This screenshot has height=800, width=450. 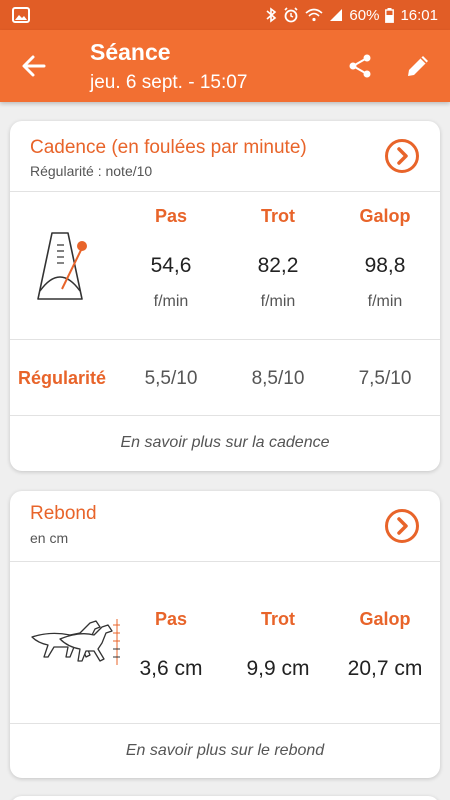 I want to click on session-datetime: jeu. 6 sept. - 15:07, so click(x=169, y=82).